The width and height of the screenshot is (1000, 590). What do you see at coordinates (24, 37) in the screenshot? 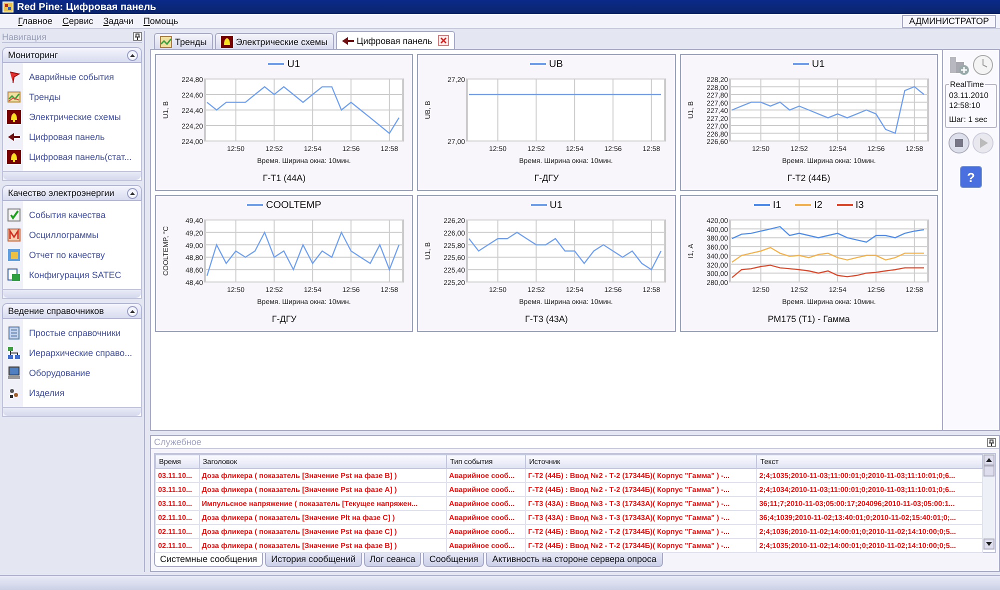
I see `panel-title: Навигация` at bounding box center [24, 37].